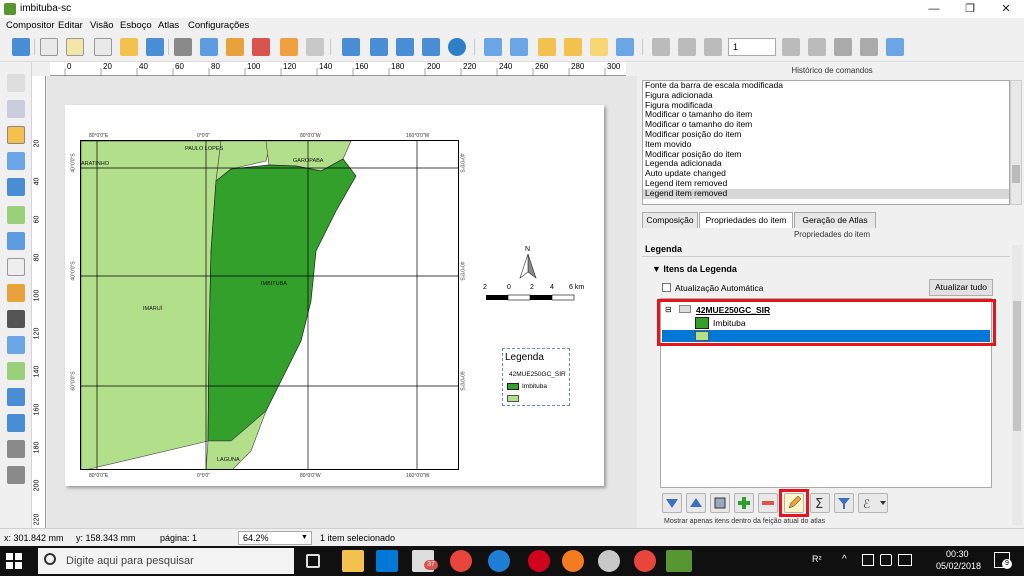 This screenshot has width=1024, height=576. Describe the element at coordinates (16, 135) in the screenshot. I see `select-move-icon` at that location.